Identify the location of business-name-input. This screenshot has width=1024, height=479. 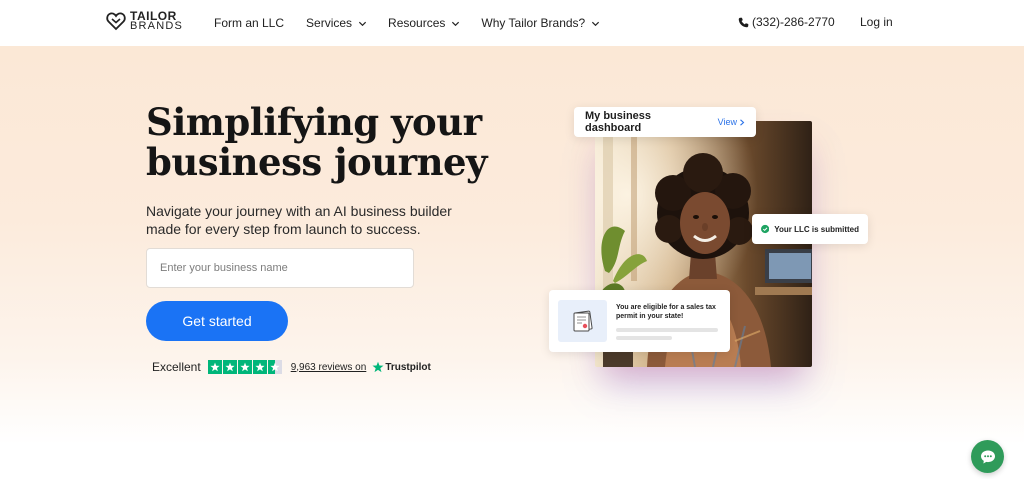
(280, 268).